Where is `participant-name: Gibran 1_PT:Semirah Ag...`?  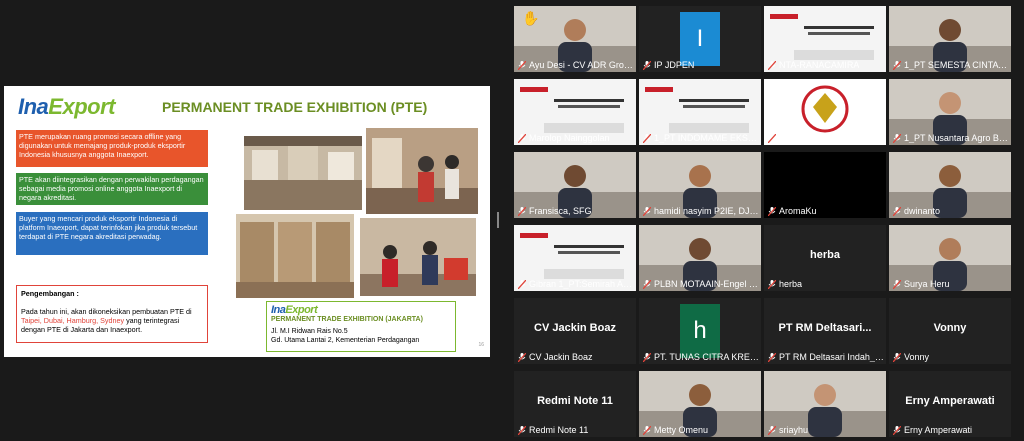
participant-name: Gibran 1_PT:Semirah Ag... is located at coordinates (576, 284).